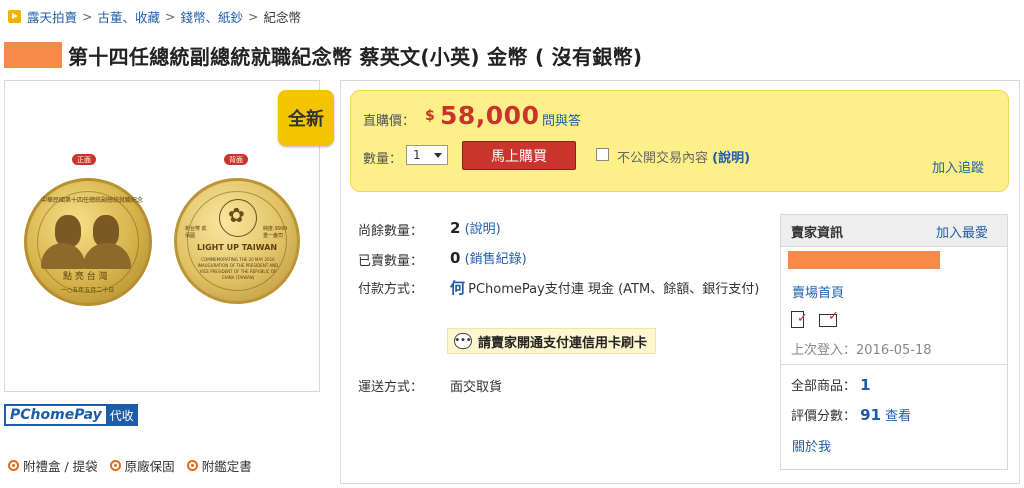 This screenshot has height=488, width=1024. I want to click on coin-back-title: LIGHT UP TAIWAN, so click(237, 247).